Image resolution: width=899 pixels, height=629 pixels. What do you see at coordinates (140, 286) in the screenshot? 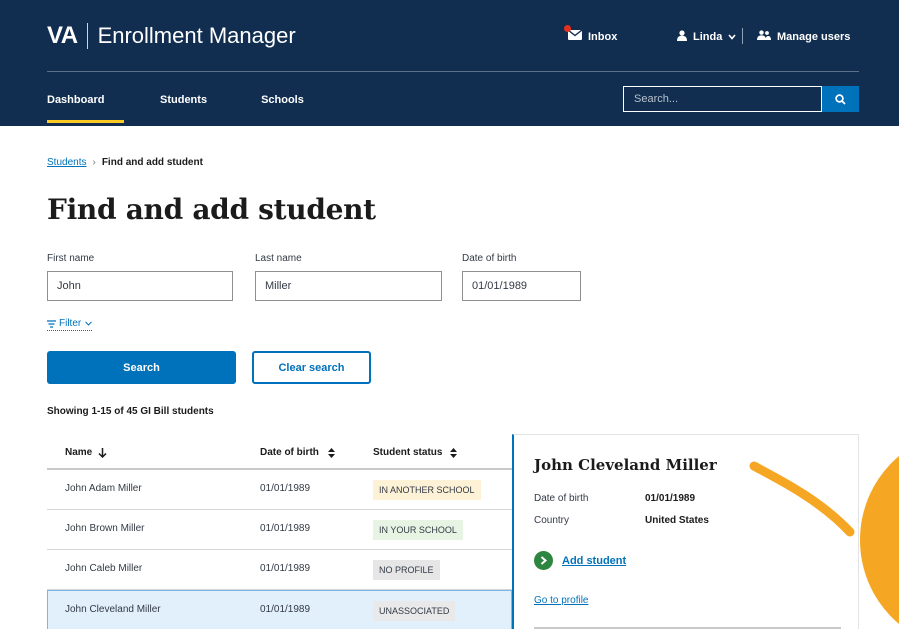
I see `first-name-field` at bounding box center [140, 286].